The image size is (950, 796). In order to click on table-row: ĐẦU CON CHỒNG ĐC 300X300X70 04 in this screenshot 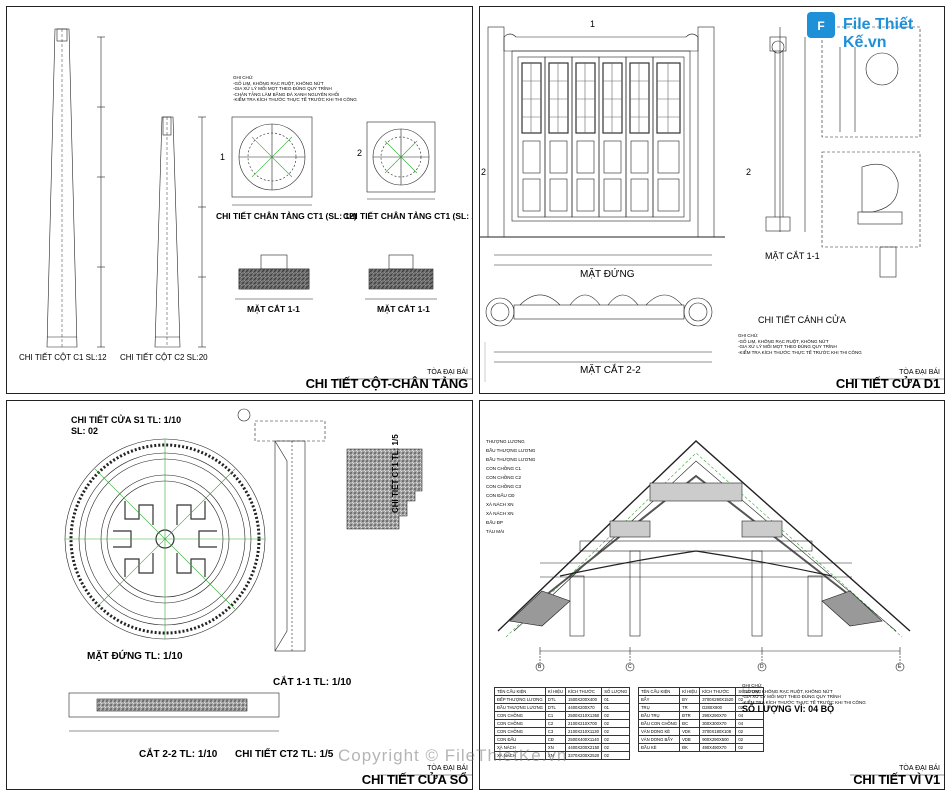, I will do `click(701, 723)`.